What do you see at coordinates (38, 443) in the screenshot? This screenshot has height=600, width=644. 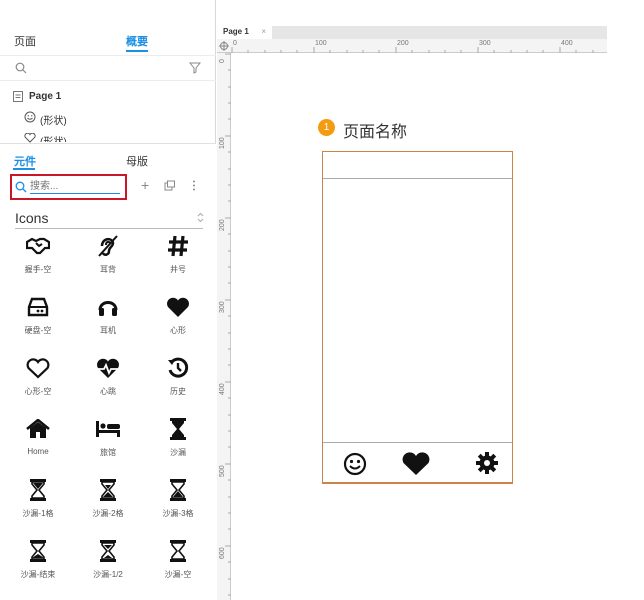 I see `widget-home: Home` at bounding box center [38, 443].